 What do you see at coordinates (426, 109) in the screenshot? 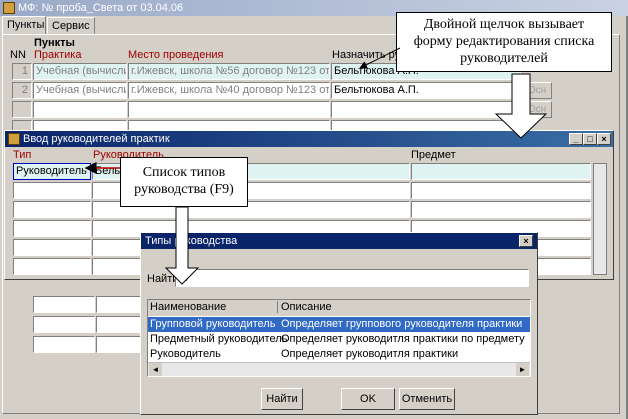
I see `row3-leader` at bounding box center [426, 109].